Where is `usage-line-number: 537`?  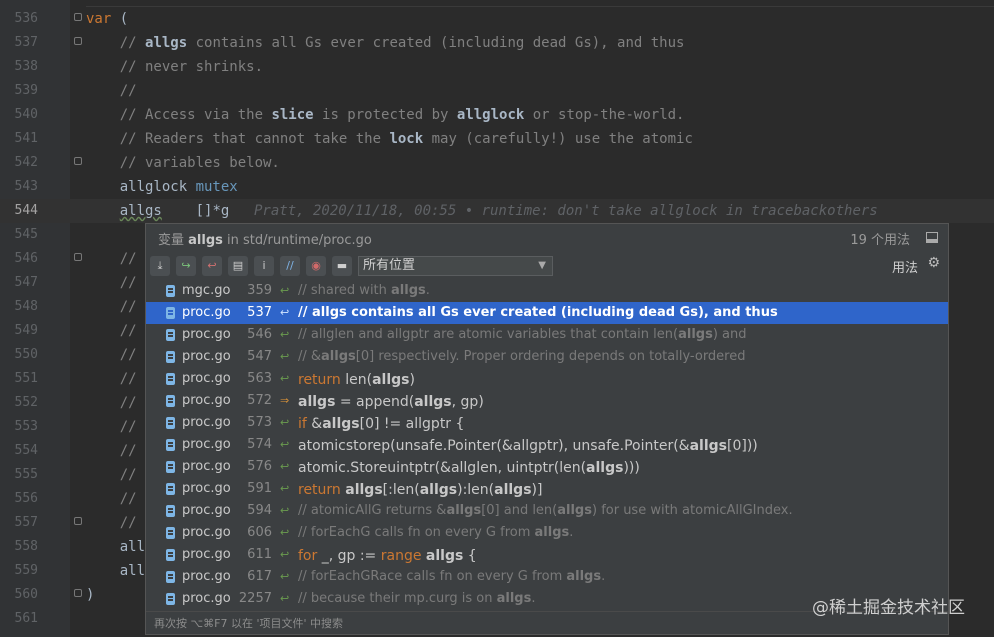 usage-line-number: 537 is located at coordinates (259, 312).